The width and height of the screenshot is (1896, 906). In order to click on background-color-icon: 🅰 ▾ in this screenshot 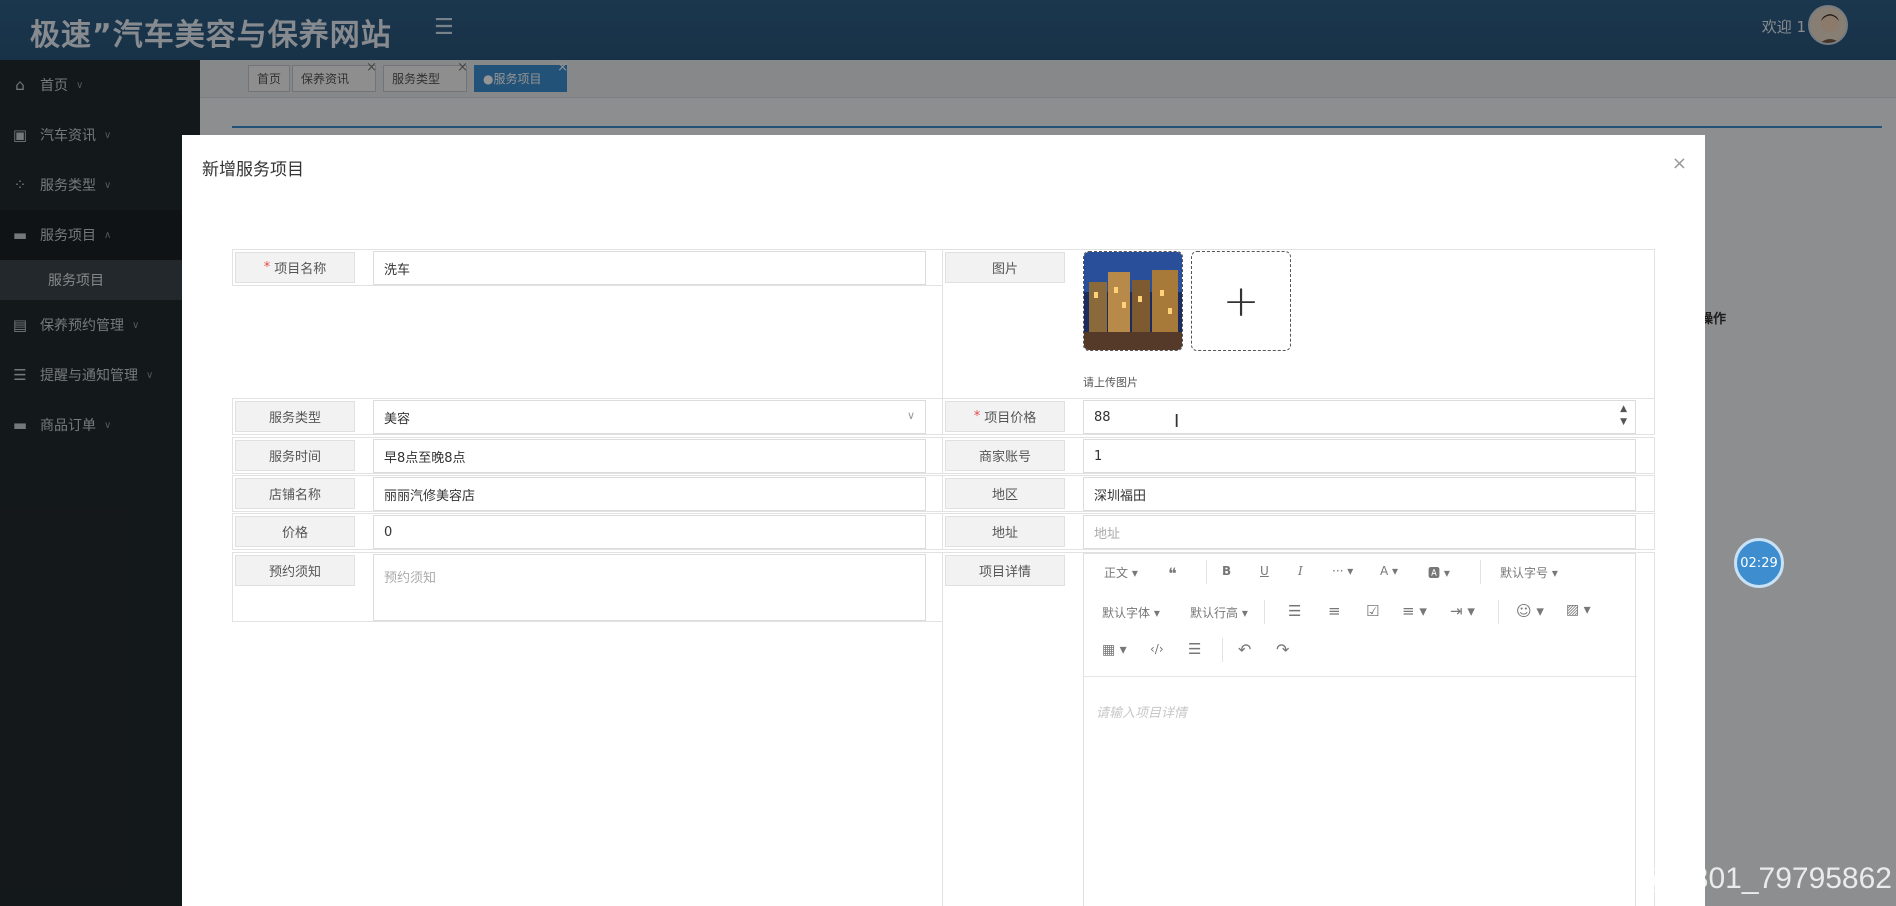, I will do `click(1439, 572)`.